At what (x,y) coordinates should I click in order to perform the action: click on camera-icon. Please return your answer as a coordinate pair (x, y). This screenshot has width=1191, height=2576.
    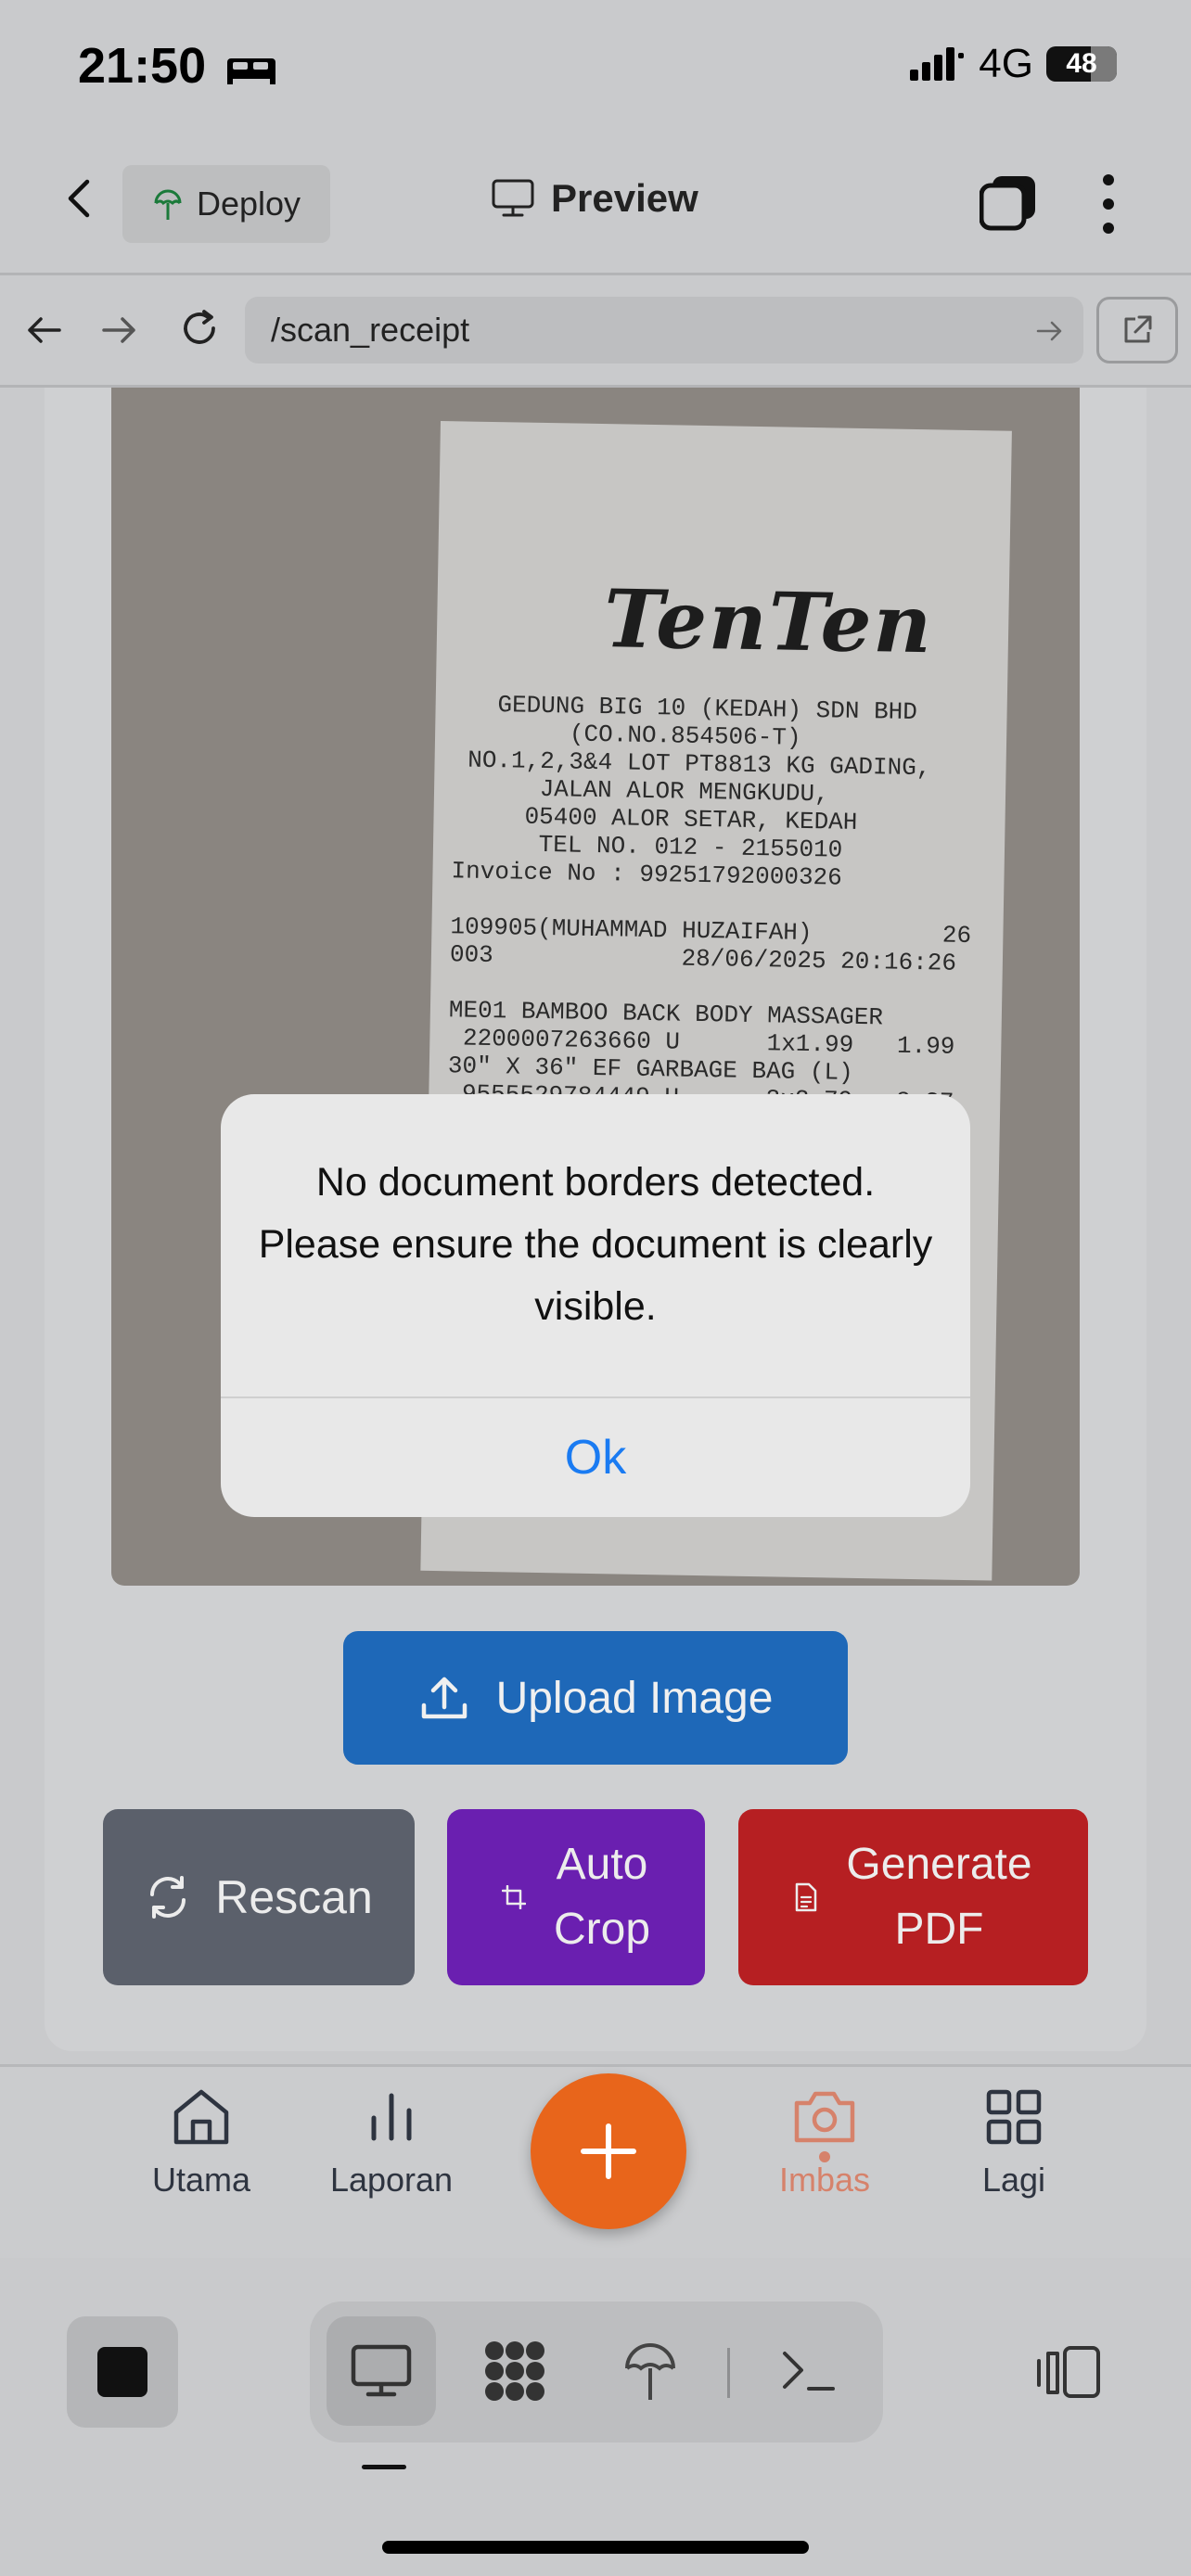
    Looking at the image, I should click on (824, 2117).